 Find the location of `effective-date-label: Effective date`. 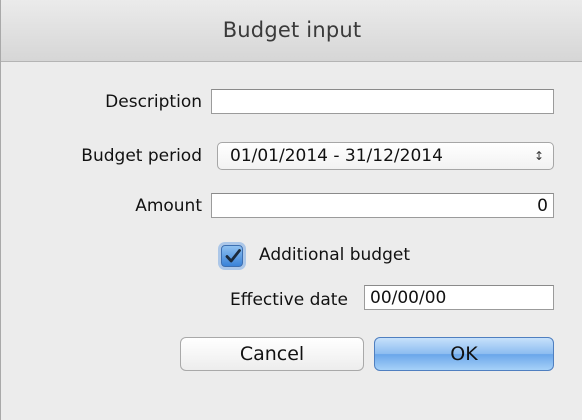

effective-date-label: Effective date is located at coordinates (289, 300).